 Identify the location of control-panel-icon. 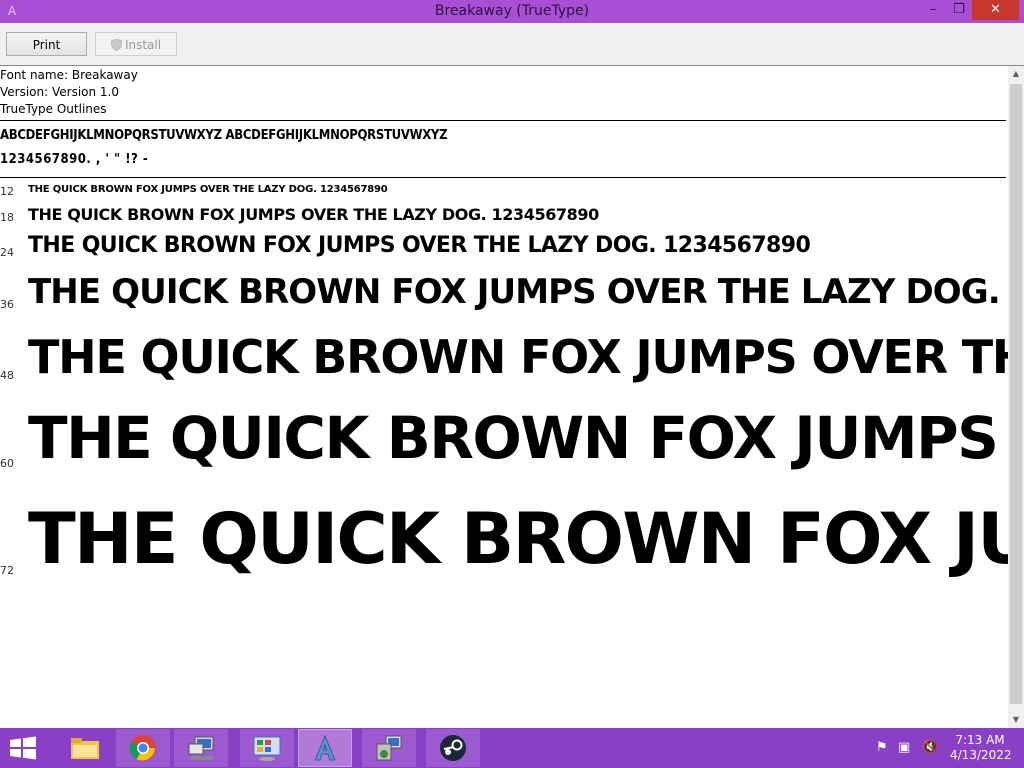
(267, 748).